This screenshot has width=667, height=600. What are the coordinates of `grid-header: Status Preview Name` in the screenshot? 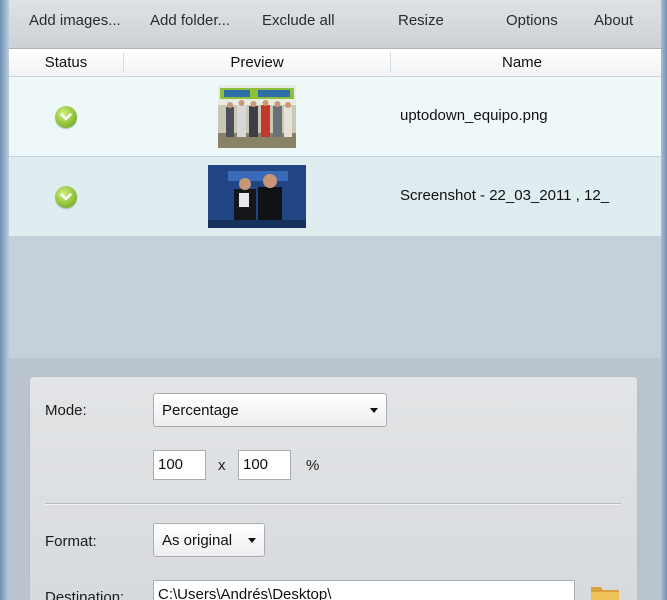 It's located at (335, 63).